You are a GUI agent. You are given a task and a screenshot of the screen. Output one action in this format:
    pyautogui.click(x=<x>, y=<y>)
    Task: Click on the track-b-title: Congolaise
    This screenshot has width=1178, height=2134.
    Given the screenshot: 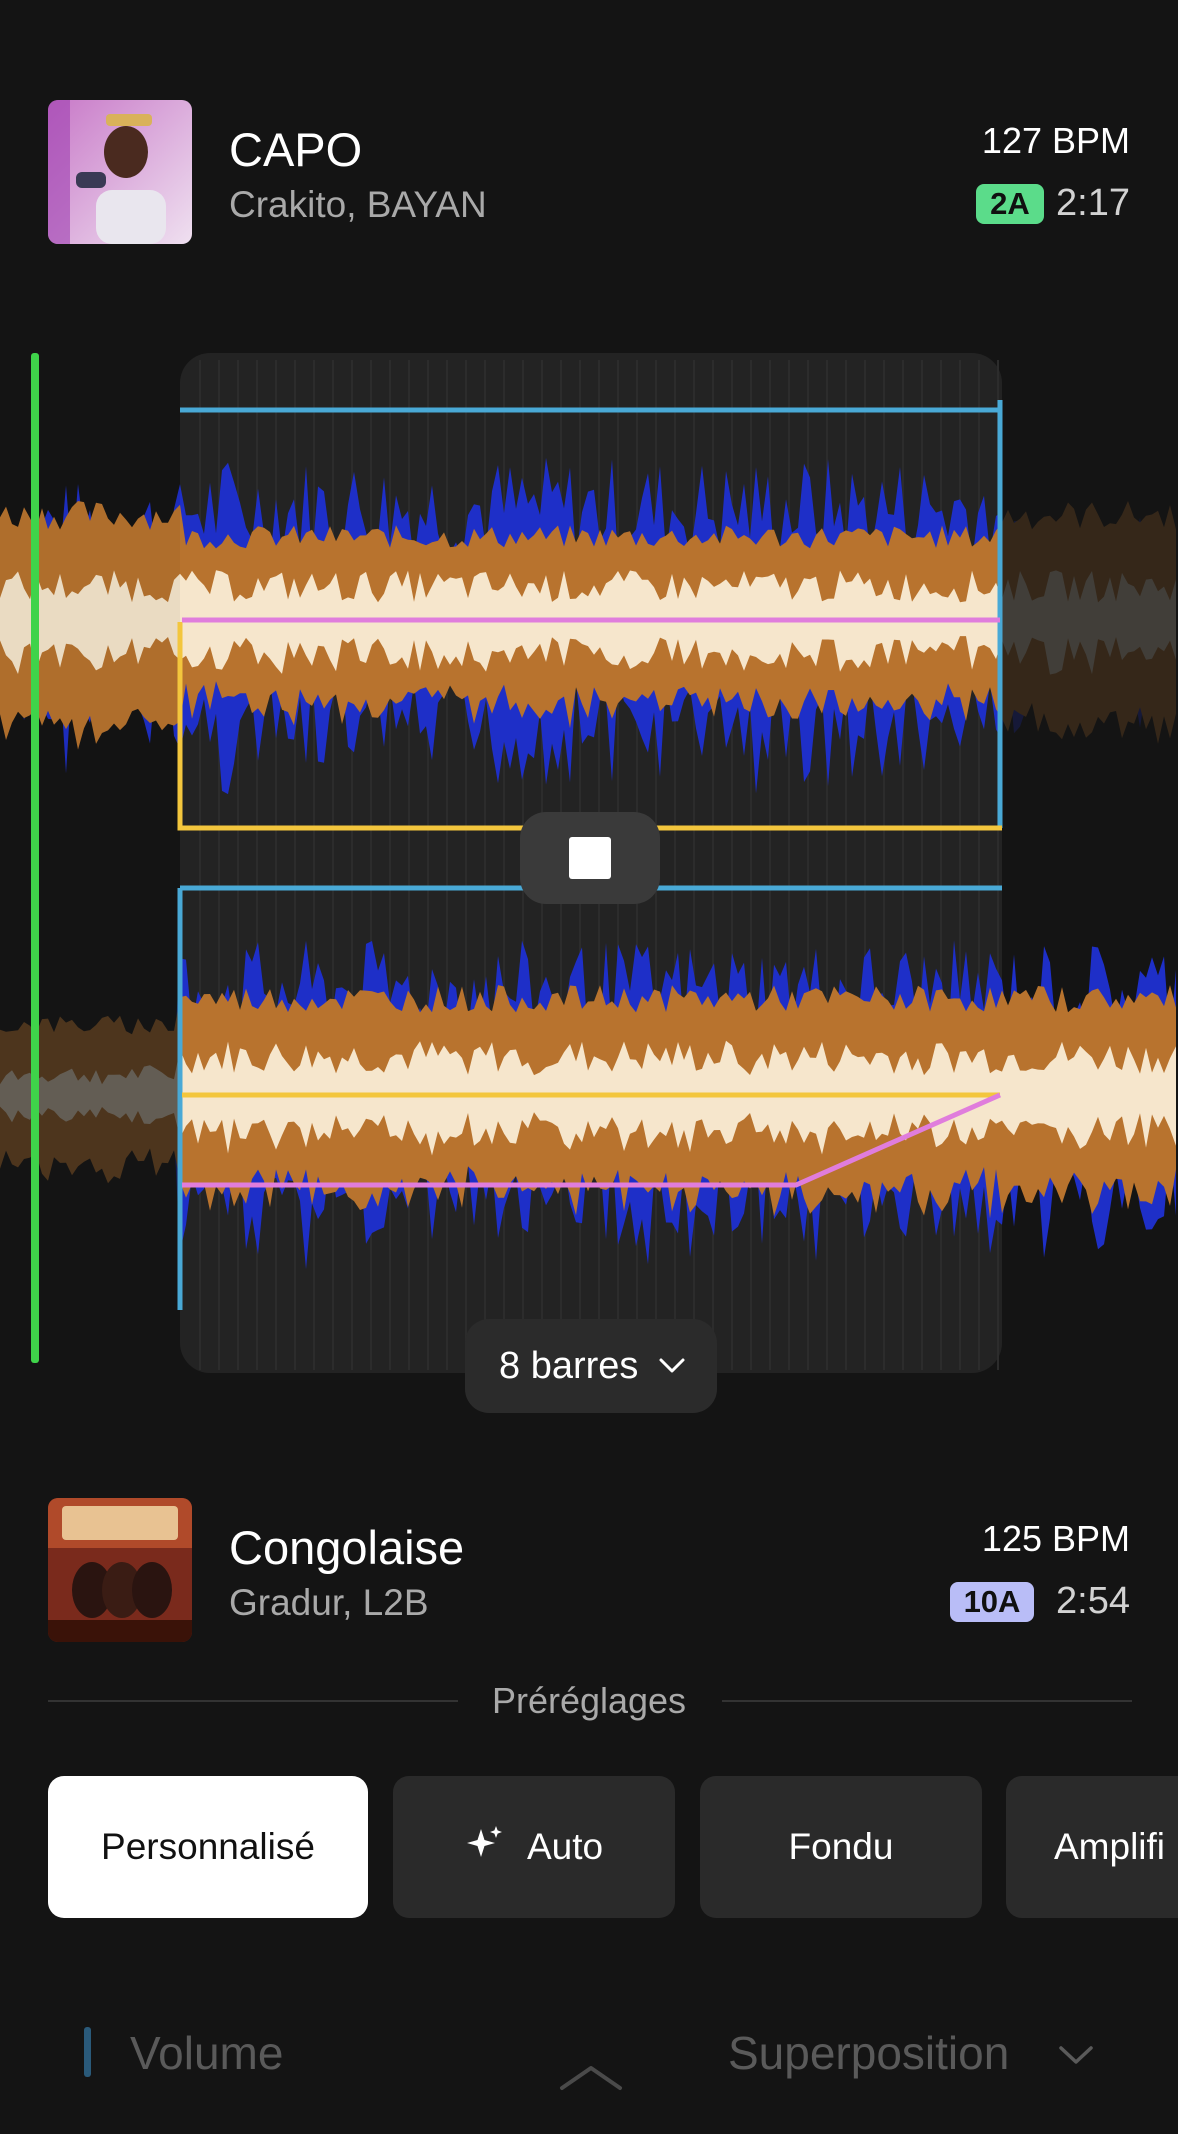 What is the action you would take?
    pyautogui.click(x=347, y=1547)
    